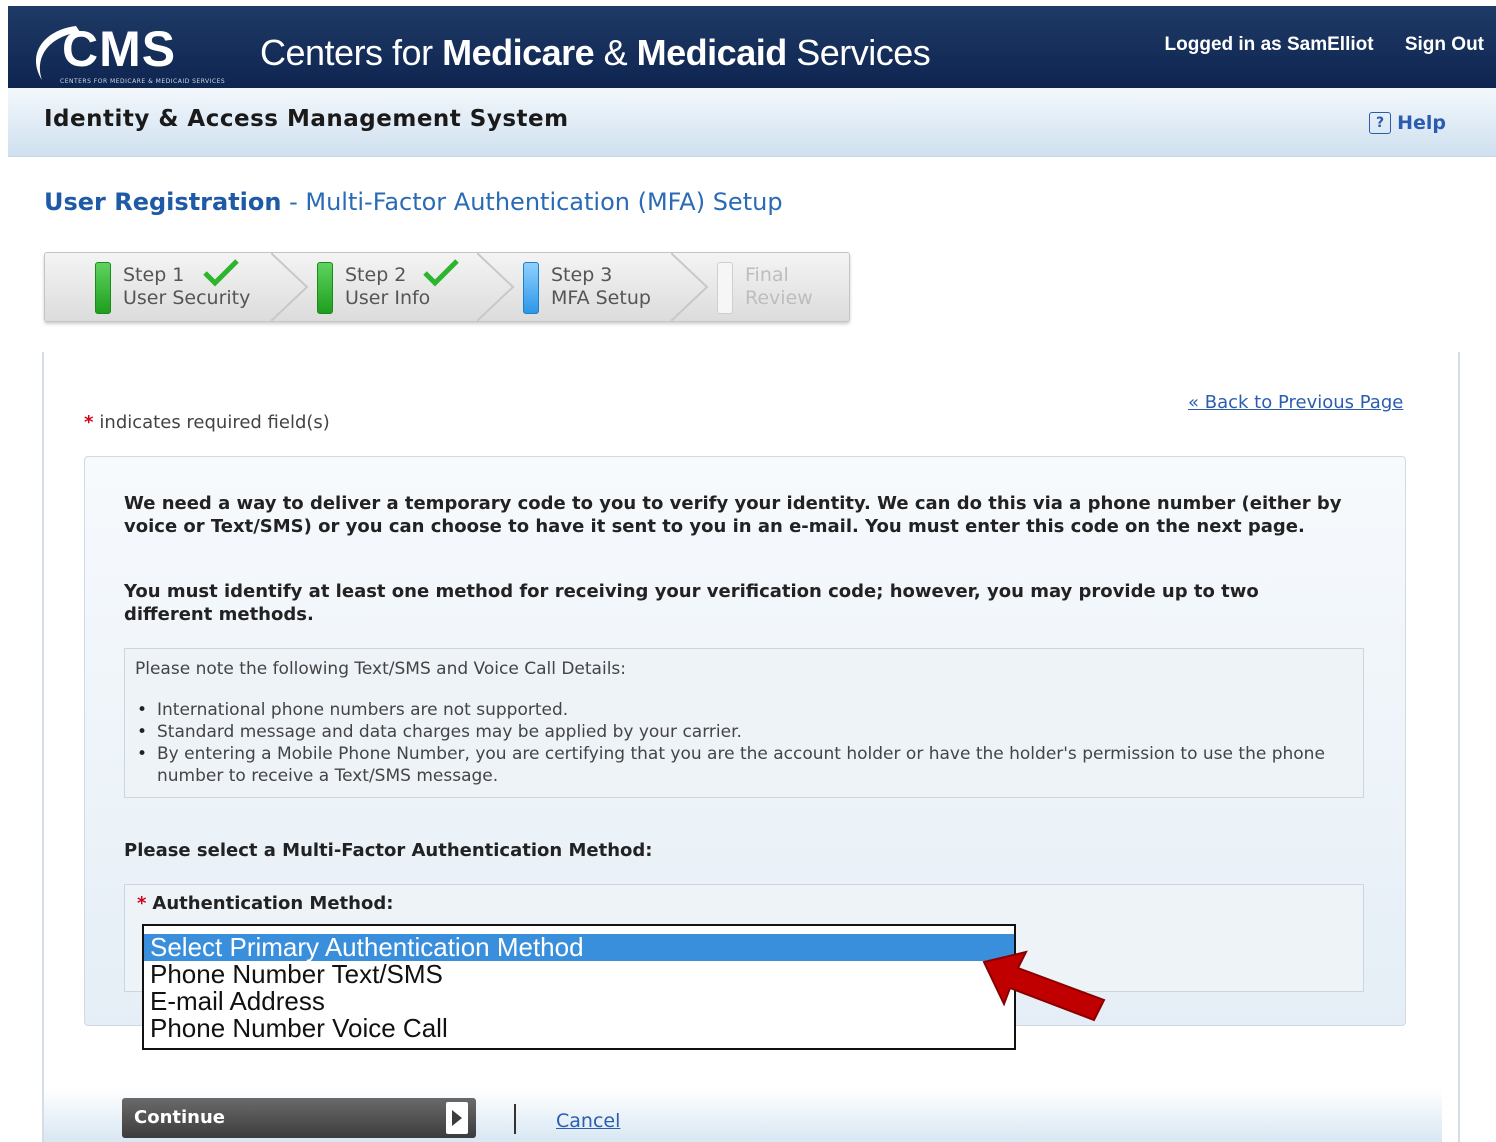 This screenshot has height=1142, width=1496. I want to click on auth-option-voice: Phone Number Voice Call, so click(579, 1028).